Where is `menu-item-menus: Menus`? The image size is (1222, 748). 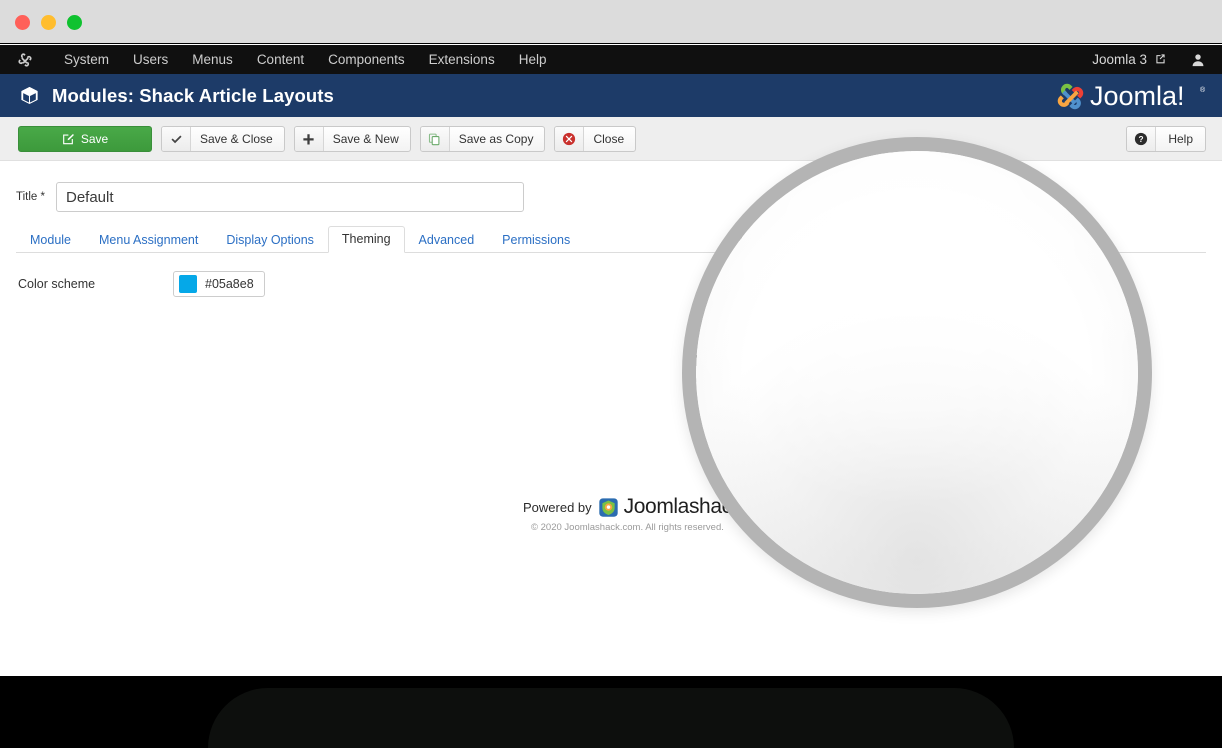
menu-item-menus: Menus is located at coordinates (212, 59).